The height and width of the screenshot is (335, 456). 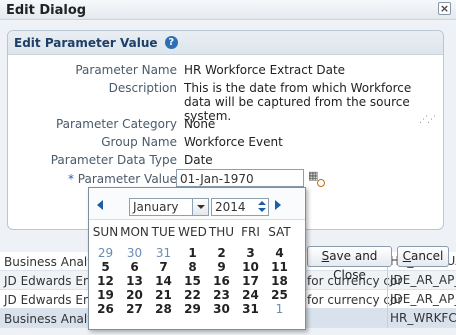 I want to click on calendar-icon: ▦, so click(x=316, y=178).